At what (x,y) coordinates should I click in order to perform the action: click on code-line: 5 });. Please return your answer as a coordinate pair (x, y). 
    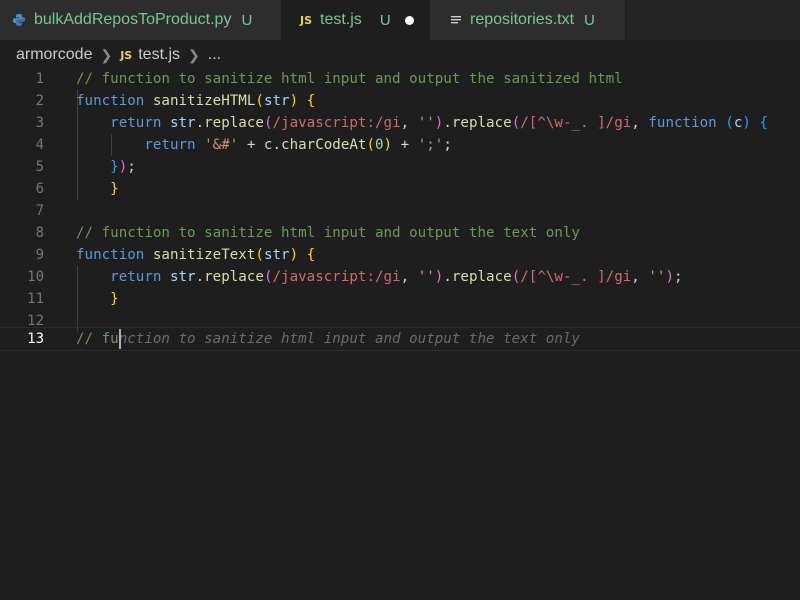
    Looking at the image, I should click on (400, 167).